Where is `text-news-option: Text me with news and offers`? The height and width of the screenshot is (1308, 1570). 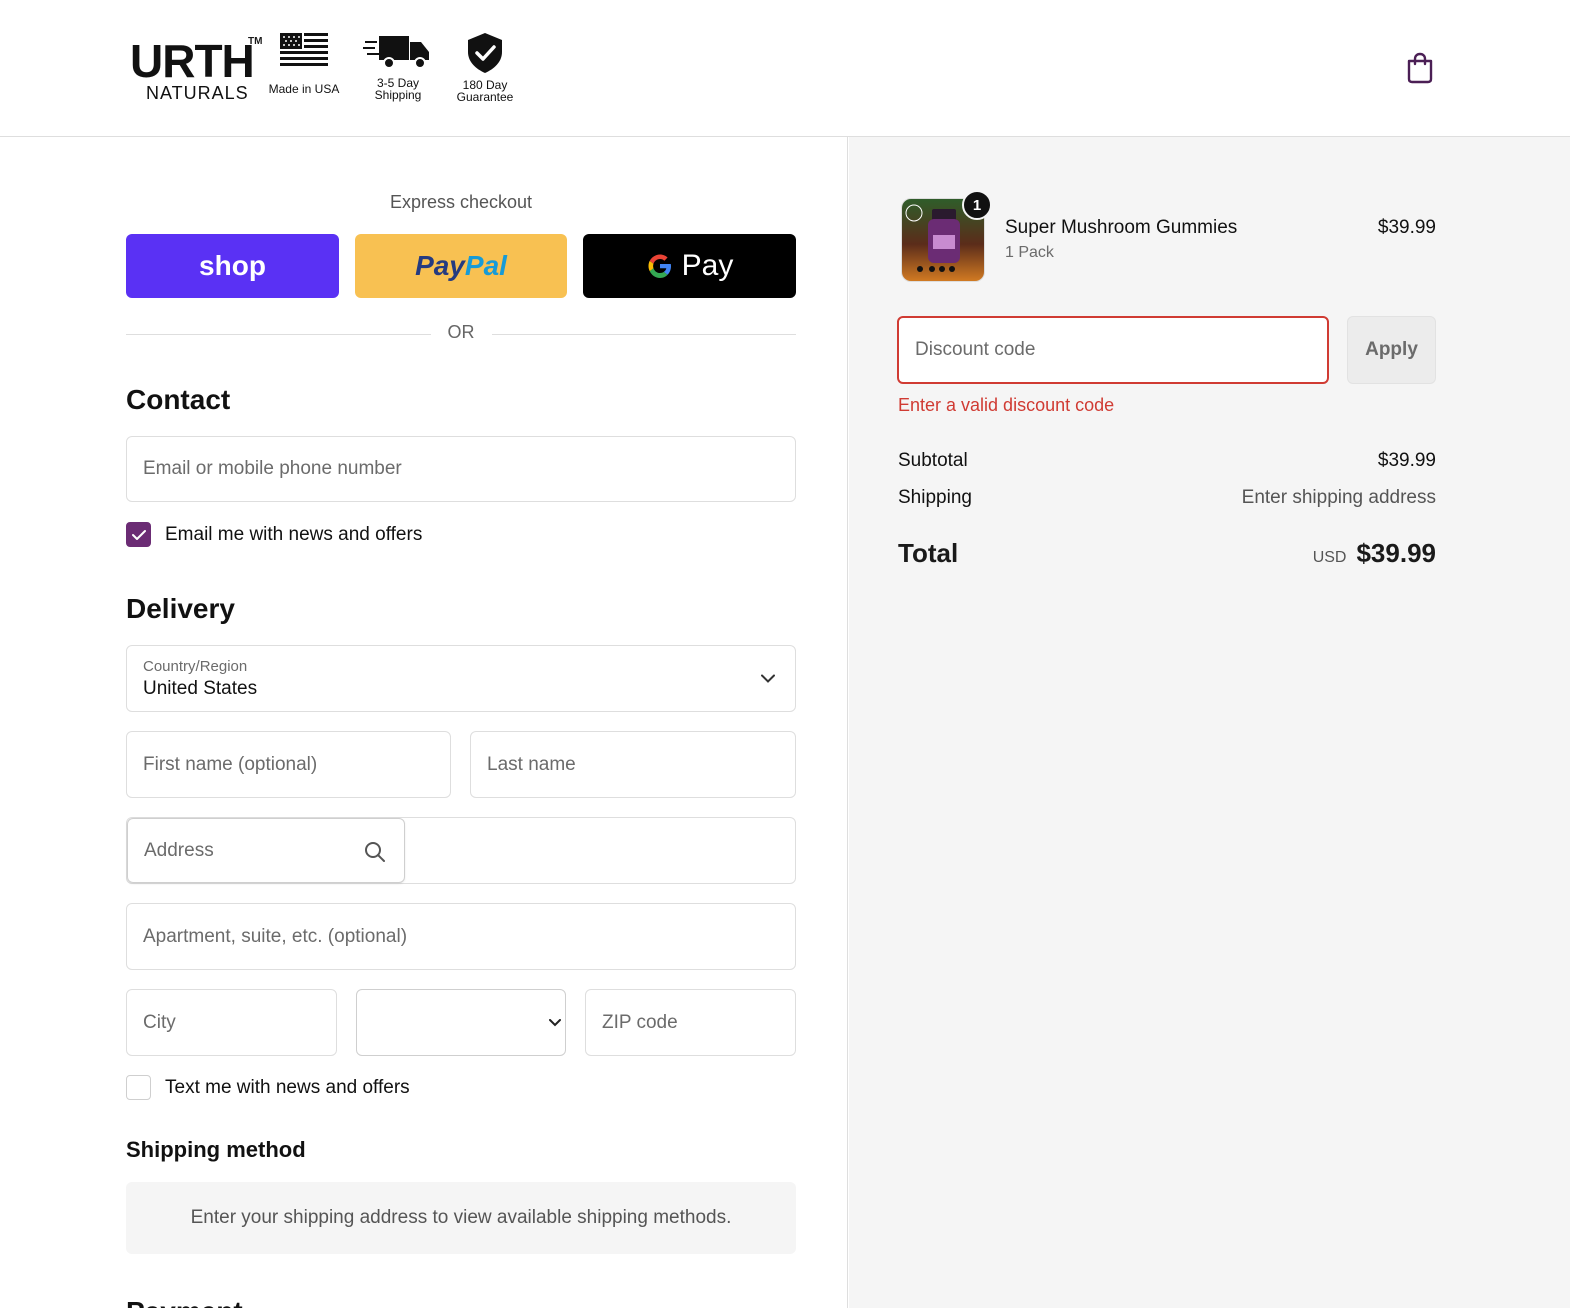
text-news-option: Text me with news and offers is located at coordinates (268, 1087).